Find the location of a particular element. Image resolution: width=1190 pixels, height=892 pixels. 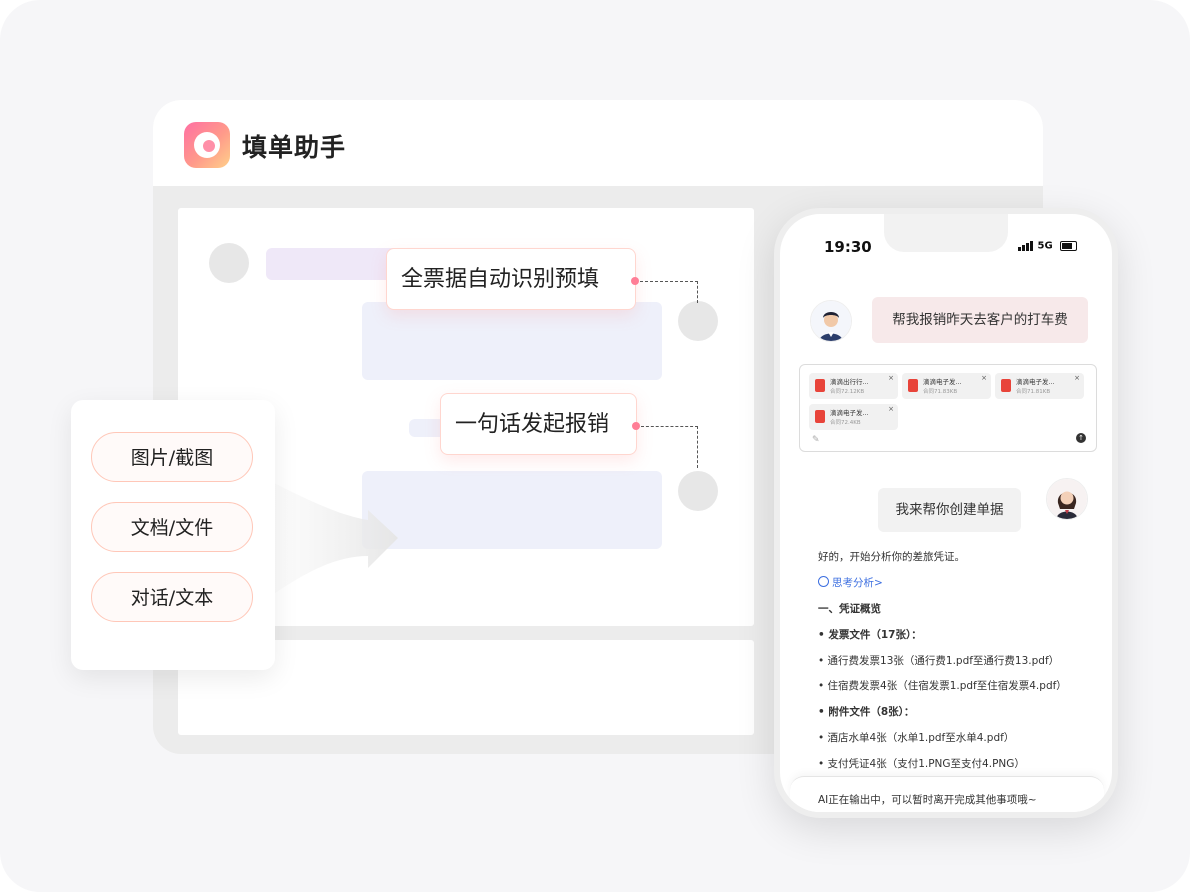

attachment-item: • 支付凭证4张（支付1.PNG至支付4.PNG） is located at coordinates (921, 764).